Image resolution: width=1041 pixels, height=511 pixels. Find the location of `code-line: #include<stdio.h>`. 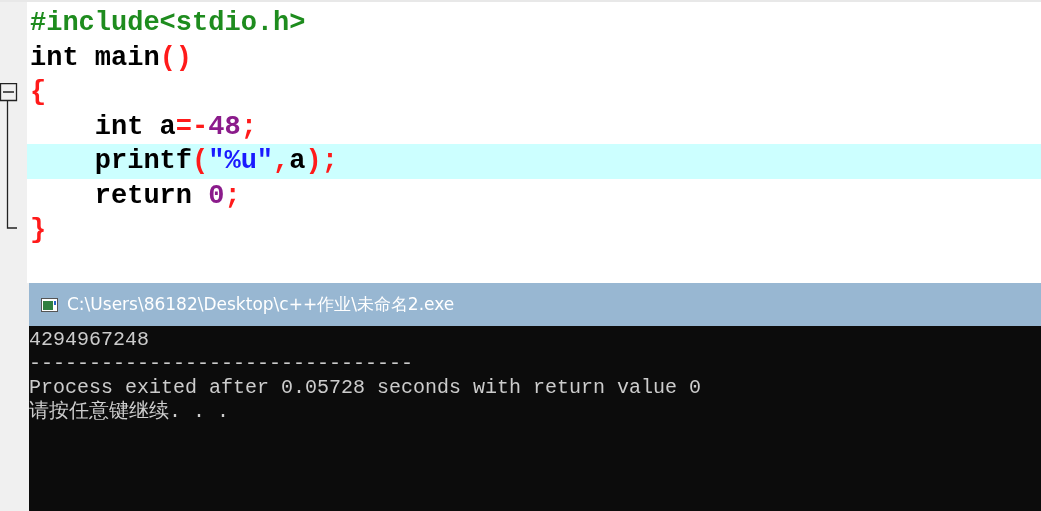

code-line: #include<stdio.h> is located at coordinates (168, 23).